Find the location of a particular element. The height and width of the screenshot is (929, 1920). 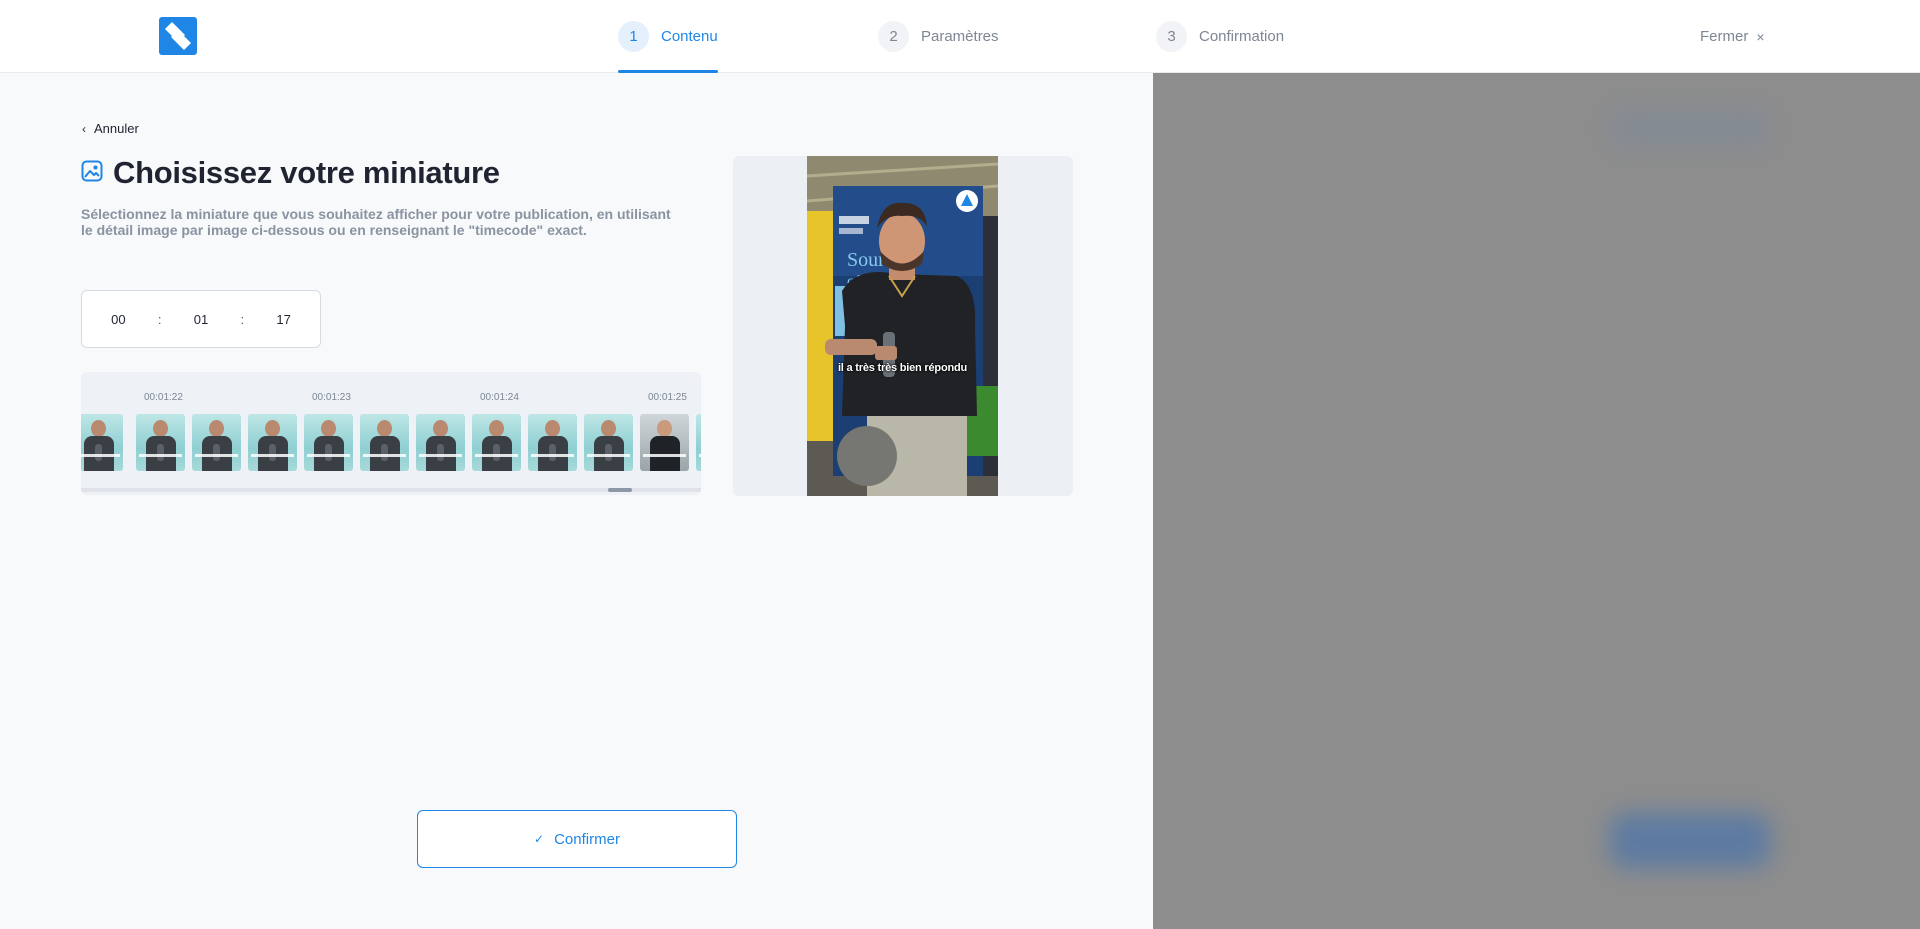

cancel-link: ‹ Annuler is located at coordinates (110, 128).